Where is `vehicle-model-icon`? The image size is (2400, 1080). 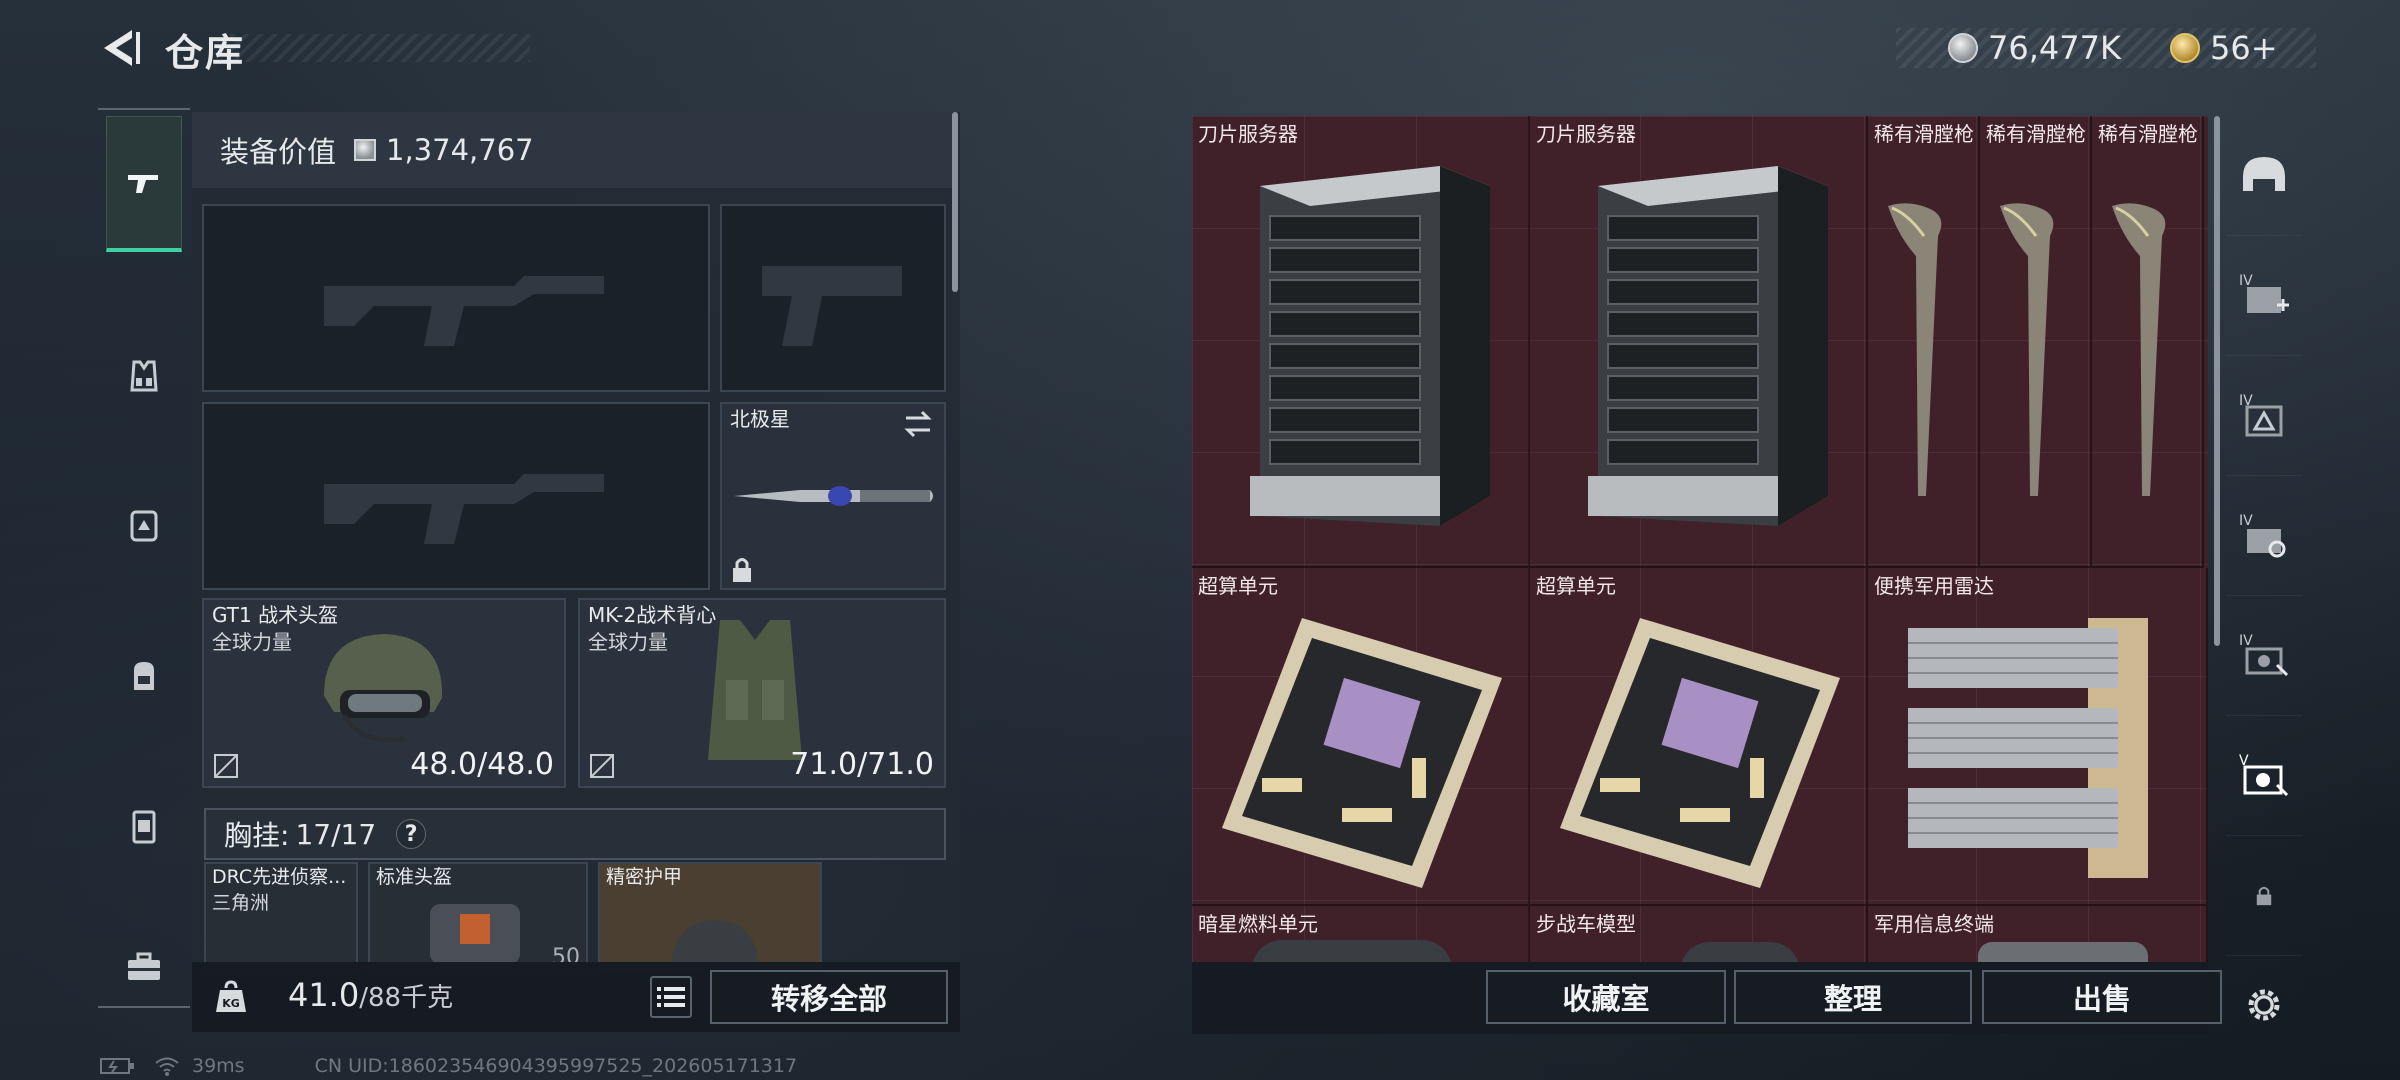 vehicle-model-icon is located at coordinates (1740, 952).